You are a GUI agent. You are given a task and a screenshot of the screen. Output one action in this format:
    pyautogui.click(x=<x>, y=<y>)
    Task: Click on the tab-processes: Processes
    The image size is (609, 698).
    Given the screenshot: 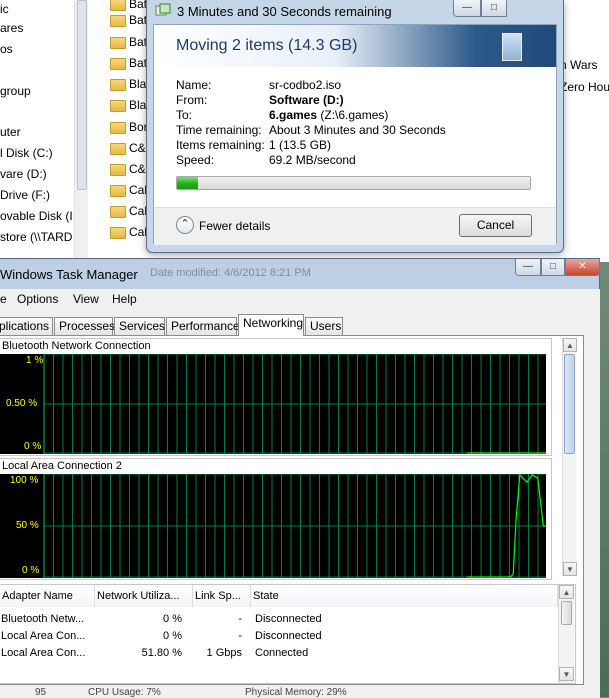 What is the action you would take?
    pyautogui.click(x=84, y=326)
    